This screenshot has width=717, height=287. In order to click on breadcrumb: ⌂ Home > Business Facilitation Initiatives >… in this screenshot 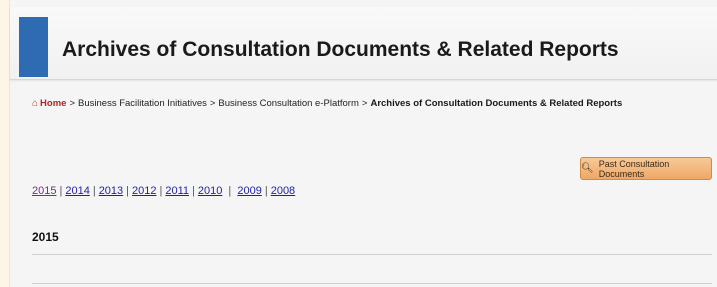, I will do `click(372, 103)`.